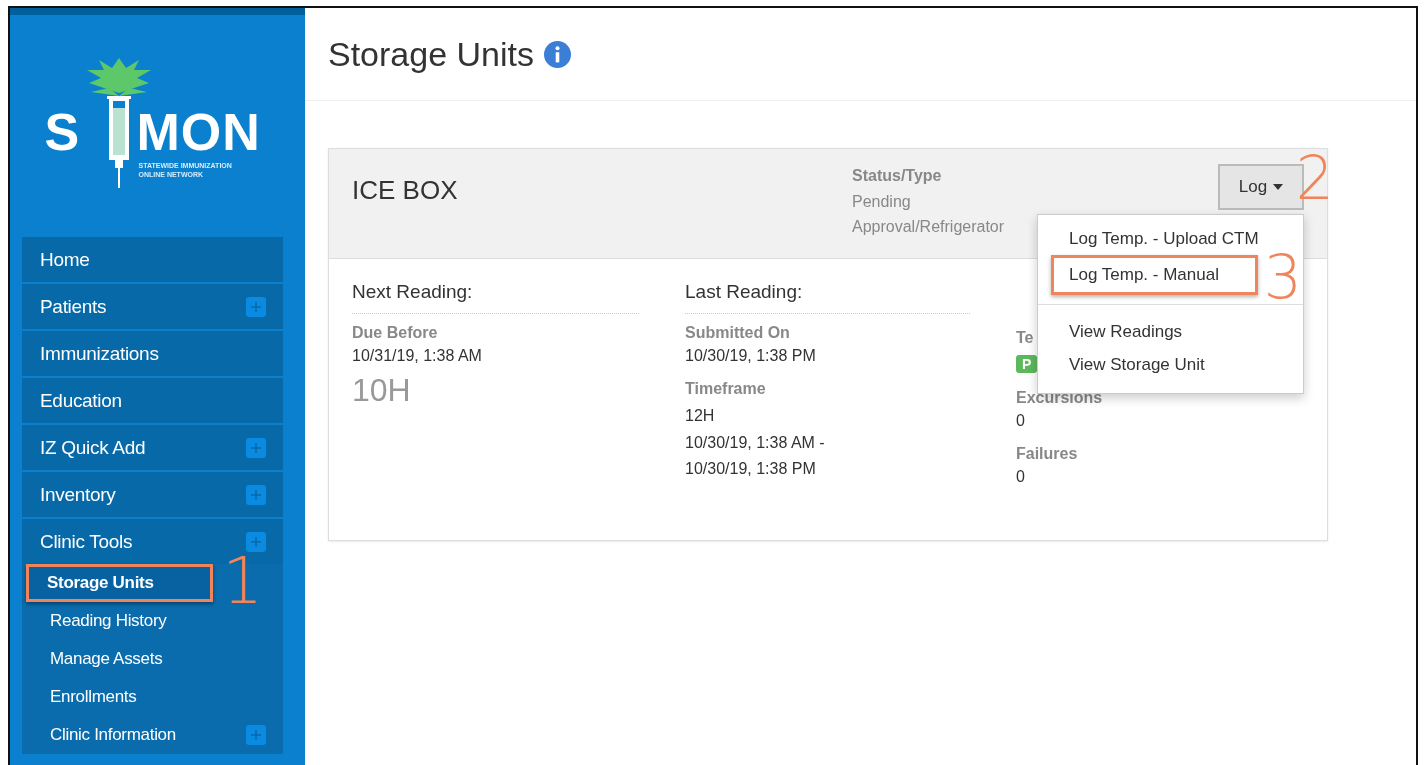 The image size is (1426, 765). What do you see at coordinates (1170, 364) in the screenshot?
I see `menu-item: View Storage Unit` at bounding box center [1170, 364].